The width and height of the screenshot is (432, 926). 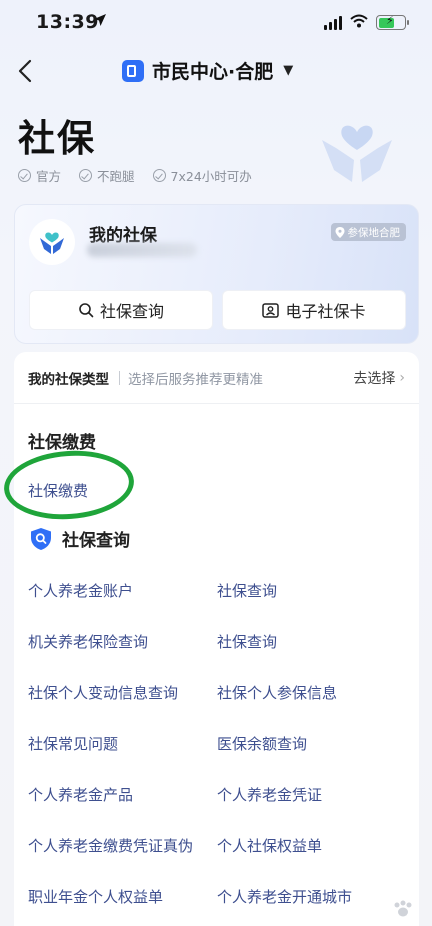 What do you see at coordinates (80, 794) in the screenshot?
I see `link-pension-products: 个人养老金产品` at bounding box center [80, 794].